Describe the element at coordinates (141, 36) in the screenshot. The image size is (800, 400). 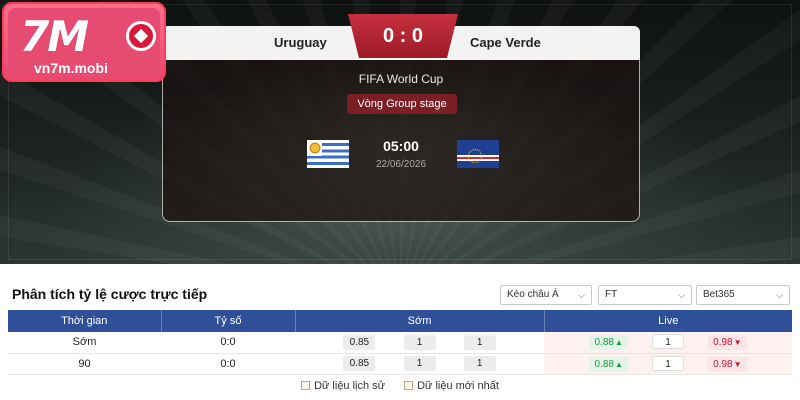
I see `football-icon` at that location.